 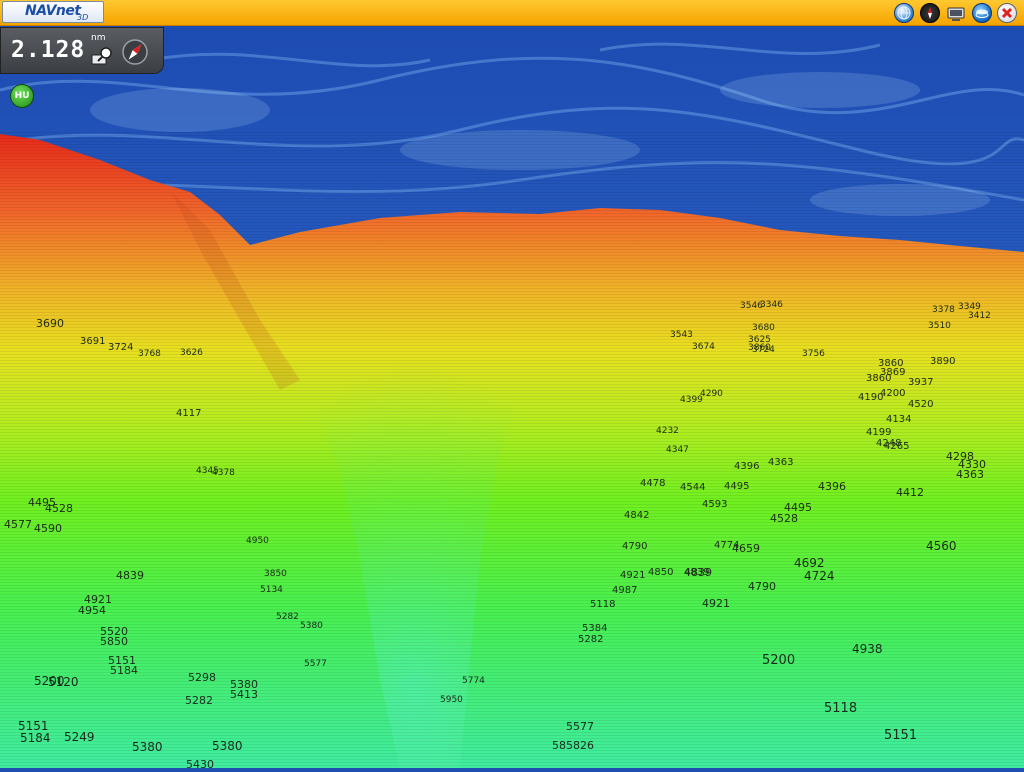 I want to click on depth-sounding-label: 4577, so click(x=18, y=524).